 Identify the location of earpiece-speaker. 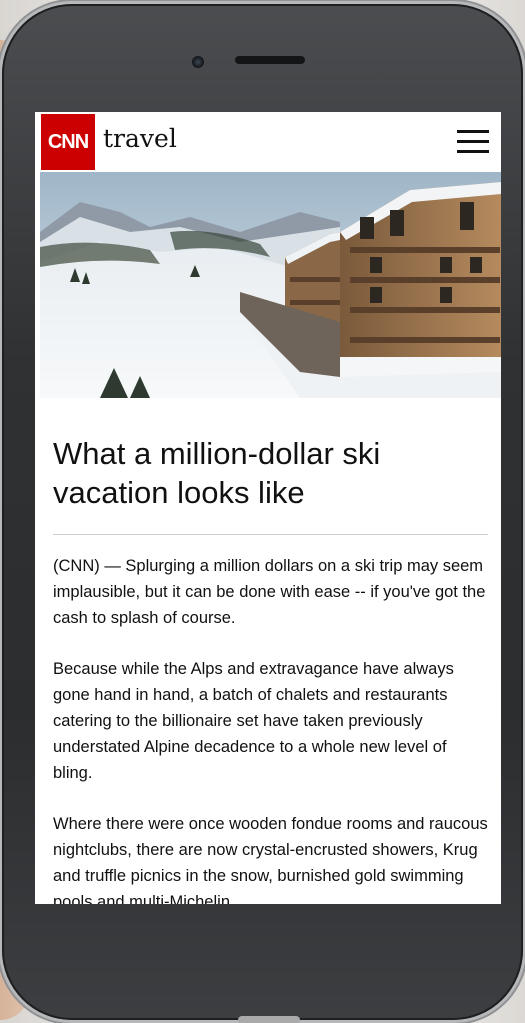
(270, 60).